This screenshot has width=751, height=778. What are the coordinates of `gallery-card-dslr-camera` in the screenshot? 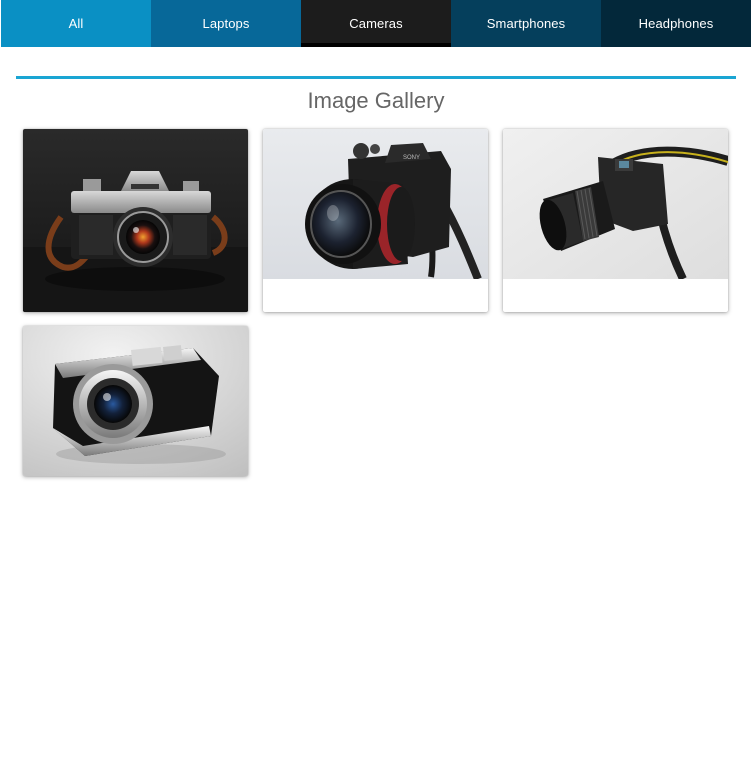 It's located at (615, 220).